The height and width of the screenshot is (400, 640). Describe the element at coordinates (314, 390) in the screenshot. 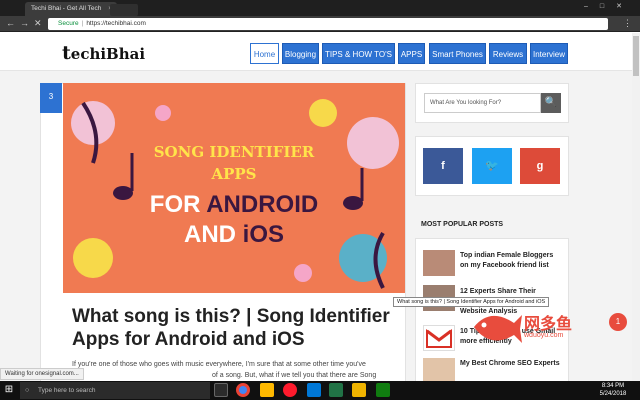

I see `word-icon` at that location.